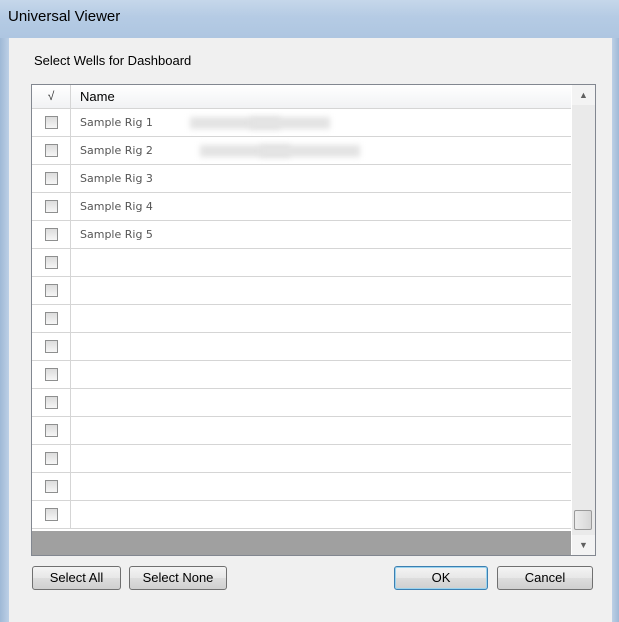 This screenshot has width=619, height=622. Describe the element at coordinates (309, 19) in the screenshot. I see `title-bar: Universal Viewer` at that location.